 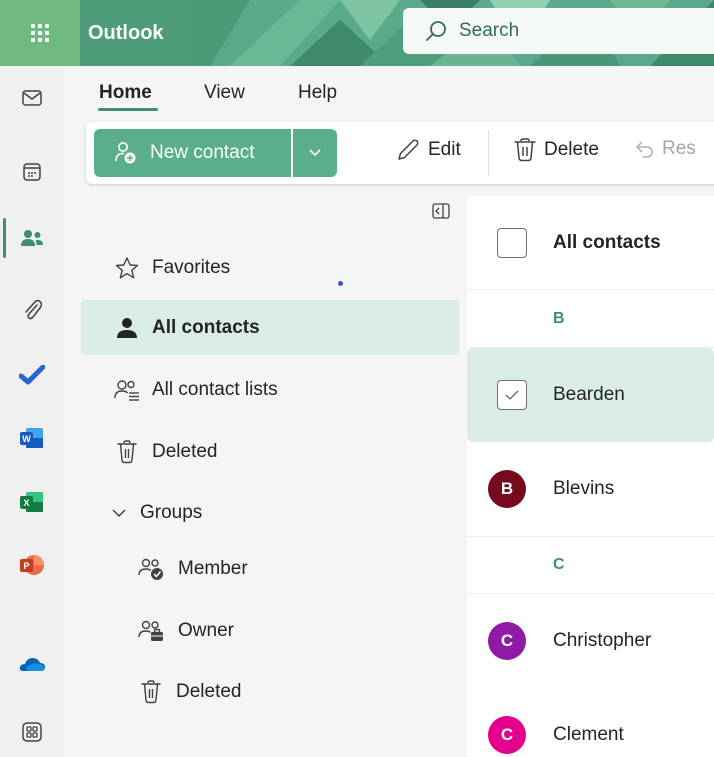 I want to click on undo-icon, so click(x=644, y=149).